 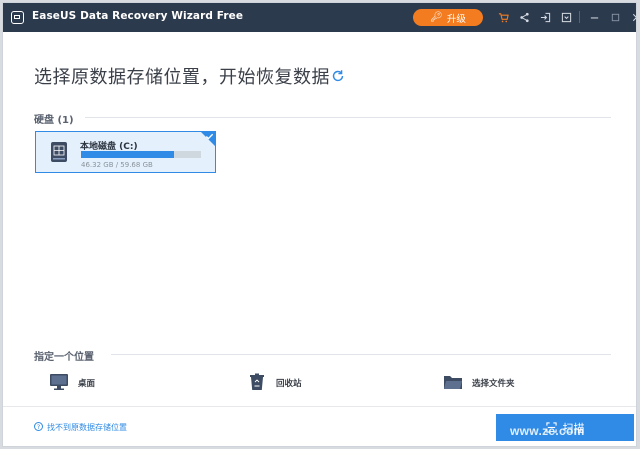 I want to click on page-headline: 选择原数据存储位置，开始恢复数据, so click(x=182, y=77).